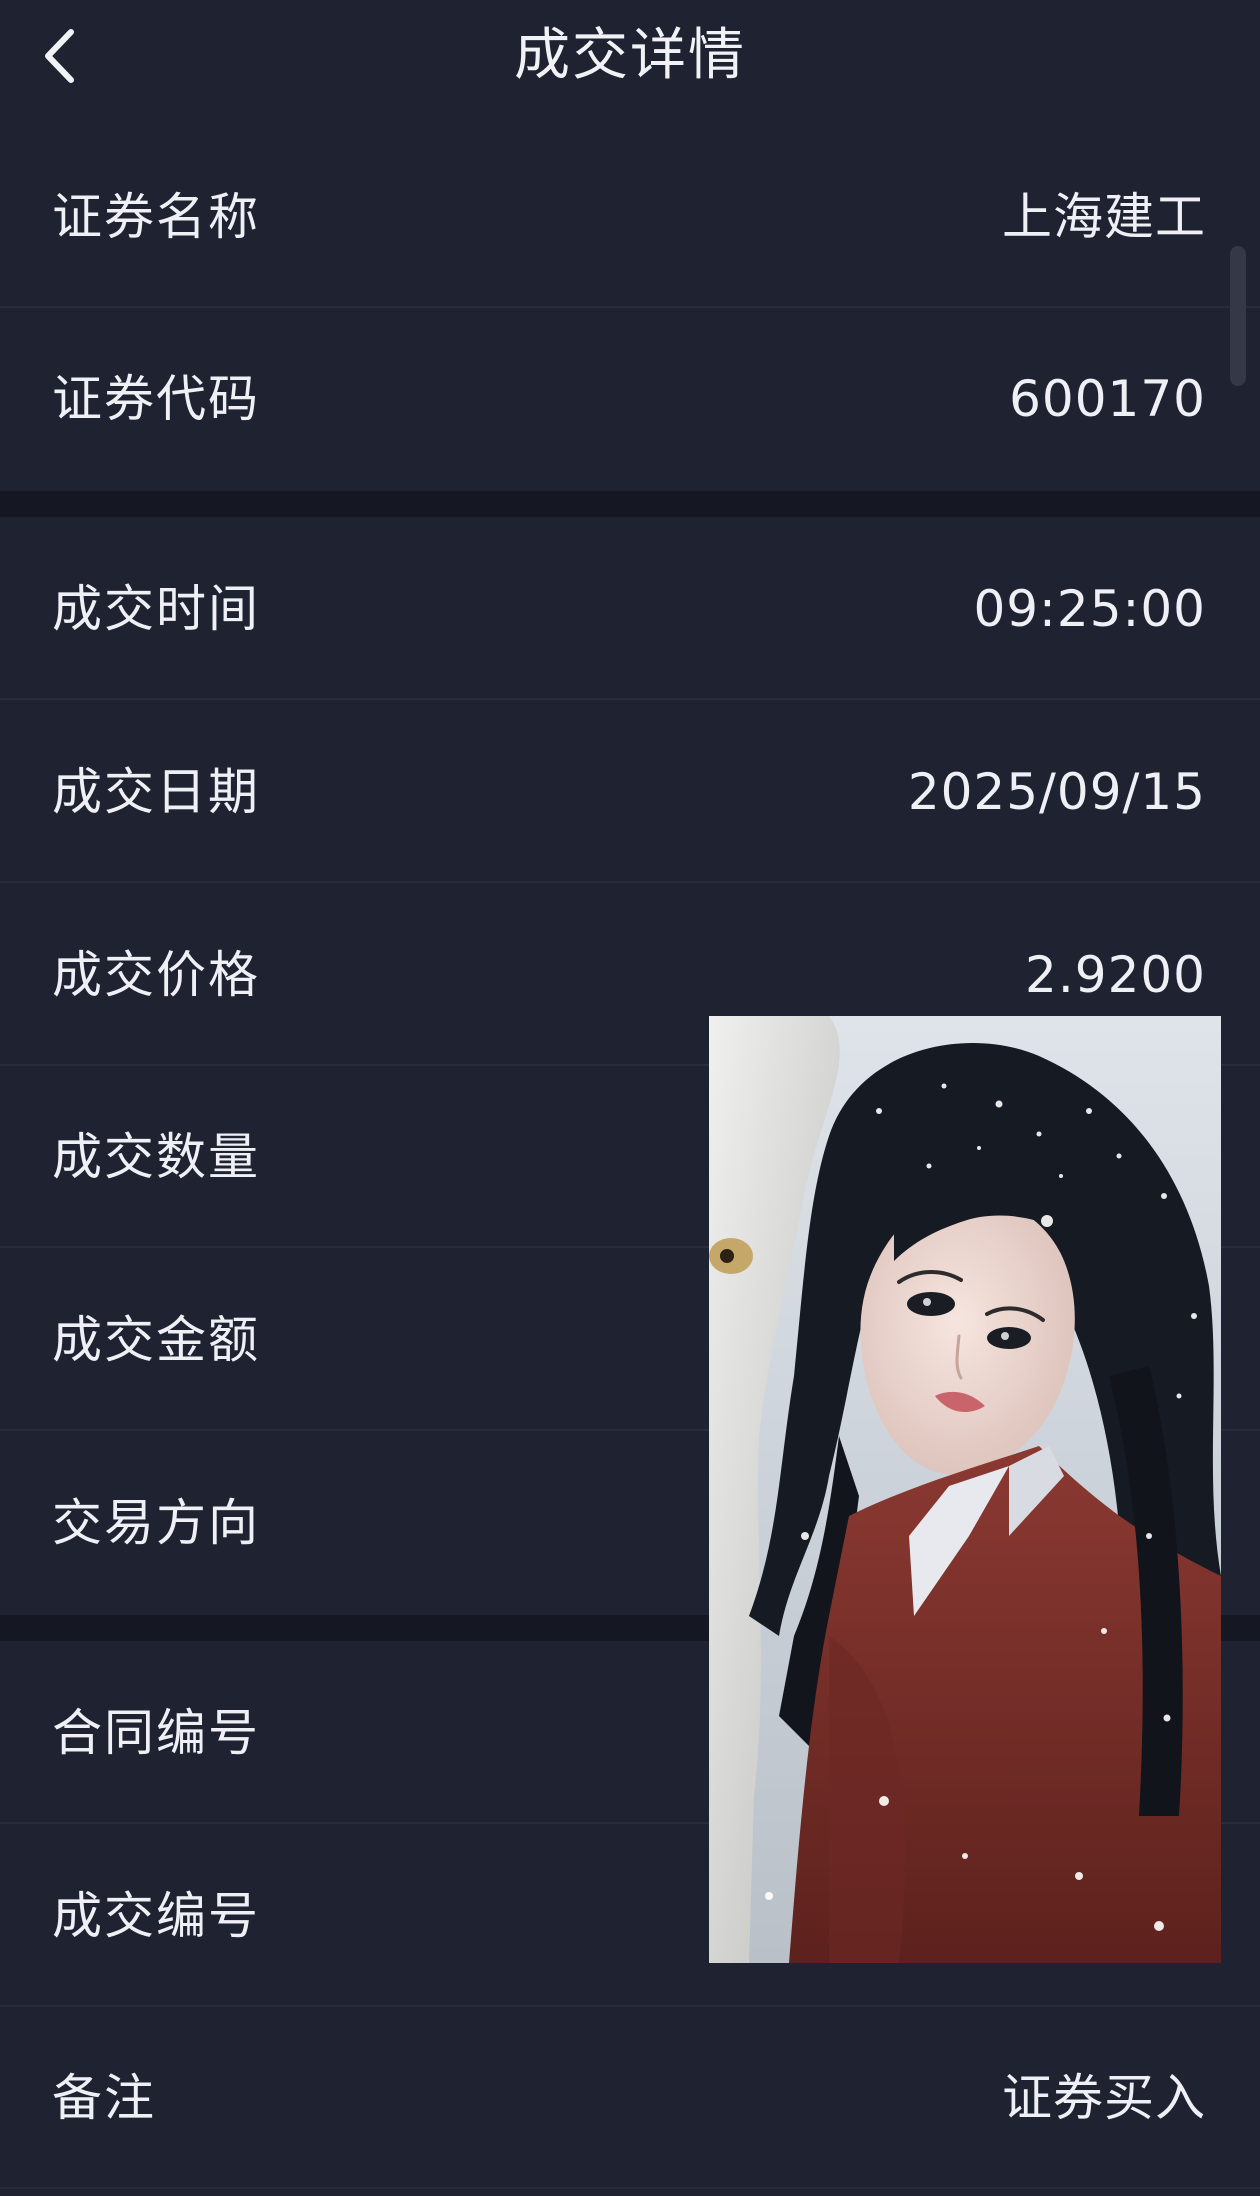 The height and width of the screenshot is (2196, 1260). What do you see at coordinates (156, 1340) in the screenshot?
I see `row-label: 成交金额` at bounding box center [156, 1340].